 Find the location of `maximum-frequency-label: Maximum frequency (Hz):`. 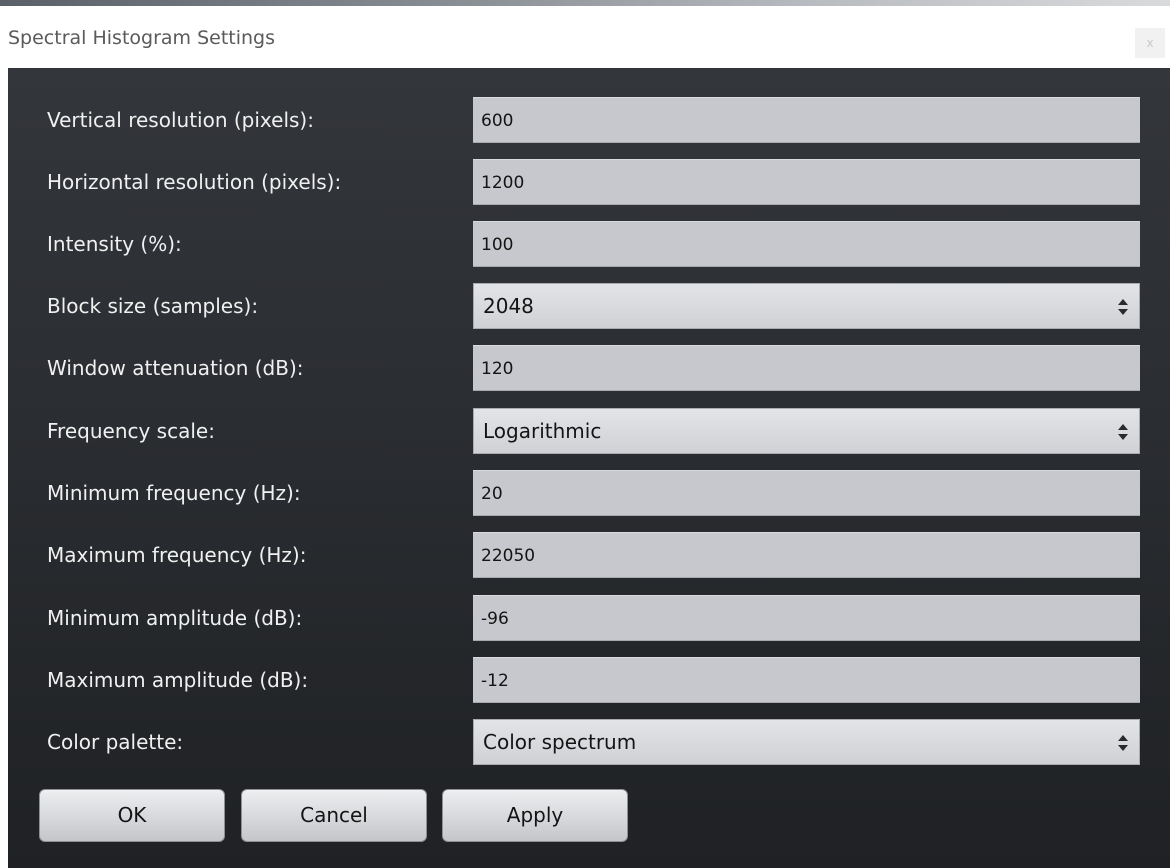

maximum-frequency-label: Maximum frequency (Hz): is located at coordinates (177, 555).